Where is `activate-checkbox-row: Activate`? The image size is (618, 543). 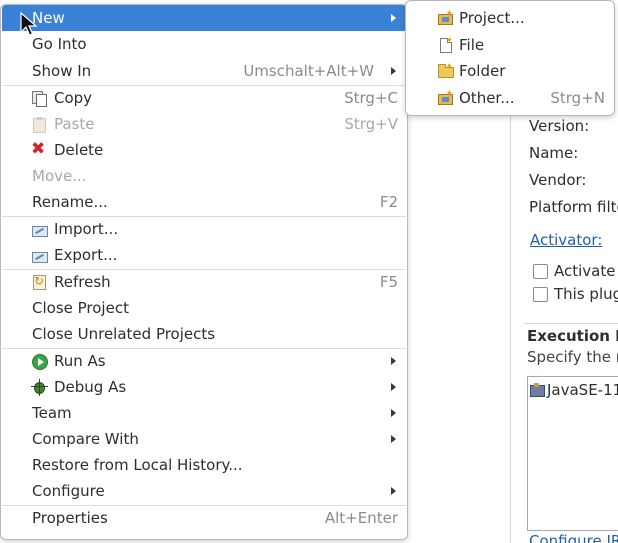 activate-checkbox-row: Activate is located at coordinates (574, 271).